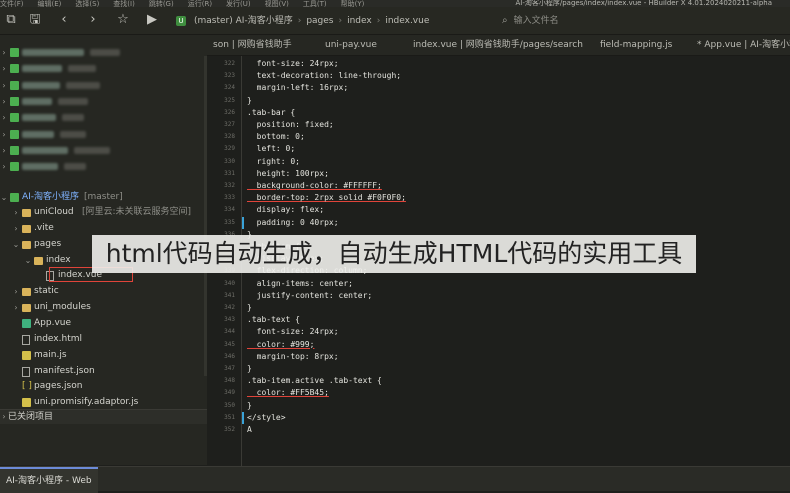 The image size is (790, 493). I want to click on forward-icon: ›, so click(93, 20).